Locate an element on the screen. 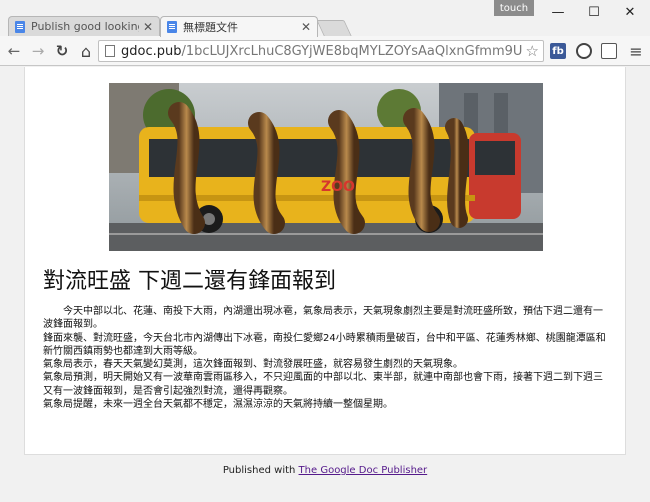 The height and width of the screenshot is (502, 650). home-button: ⌂ is located at coordinates (86, 51).